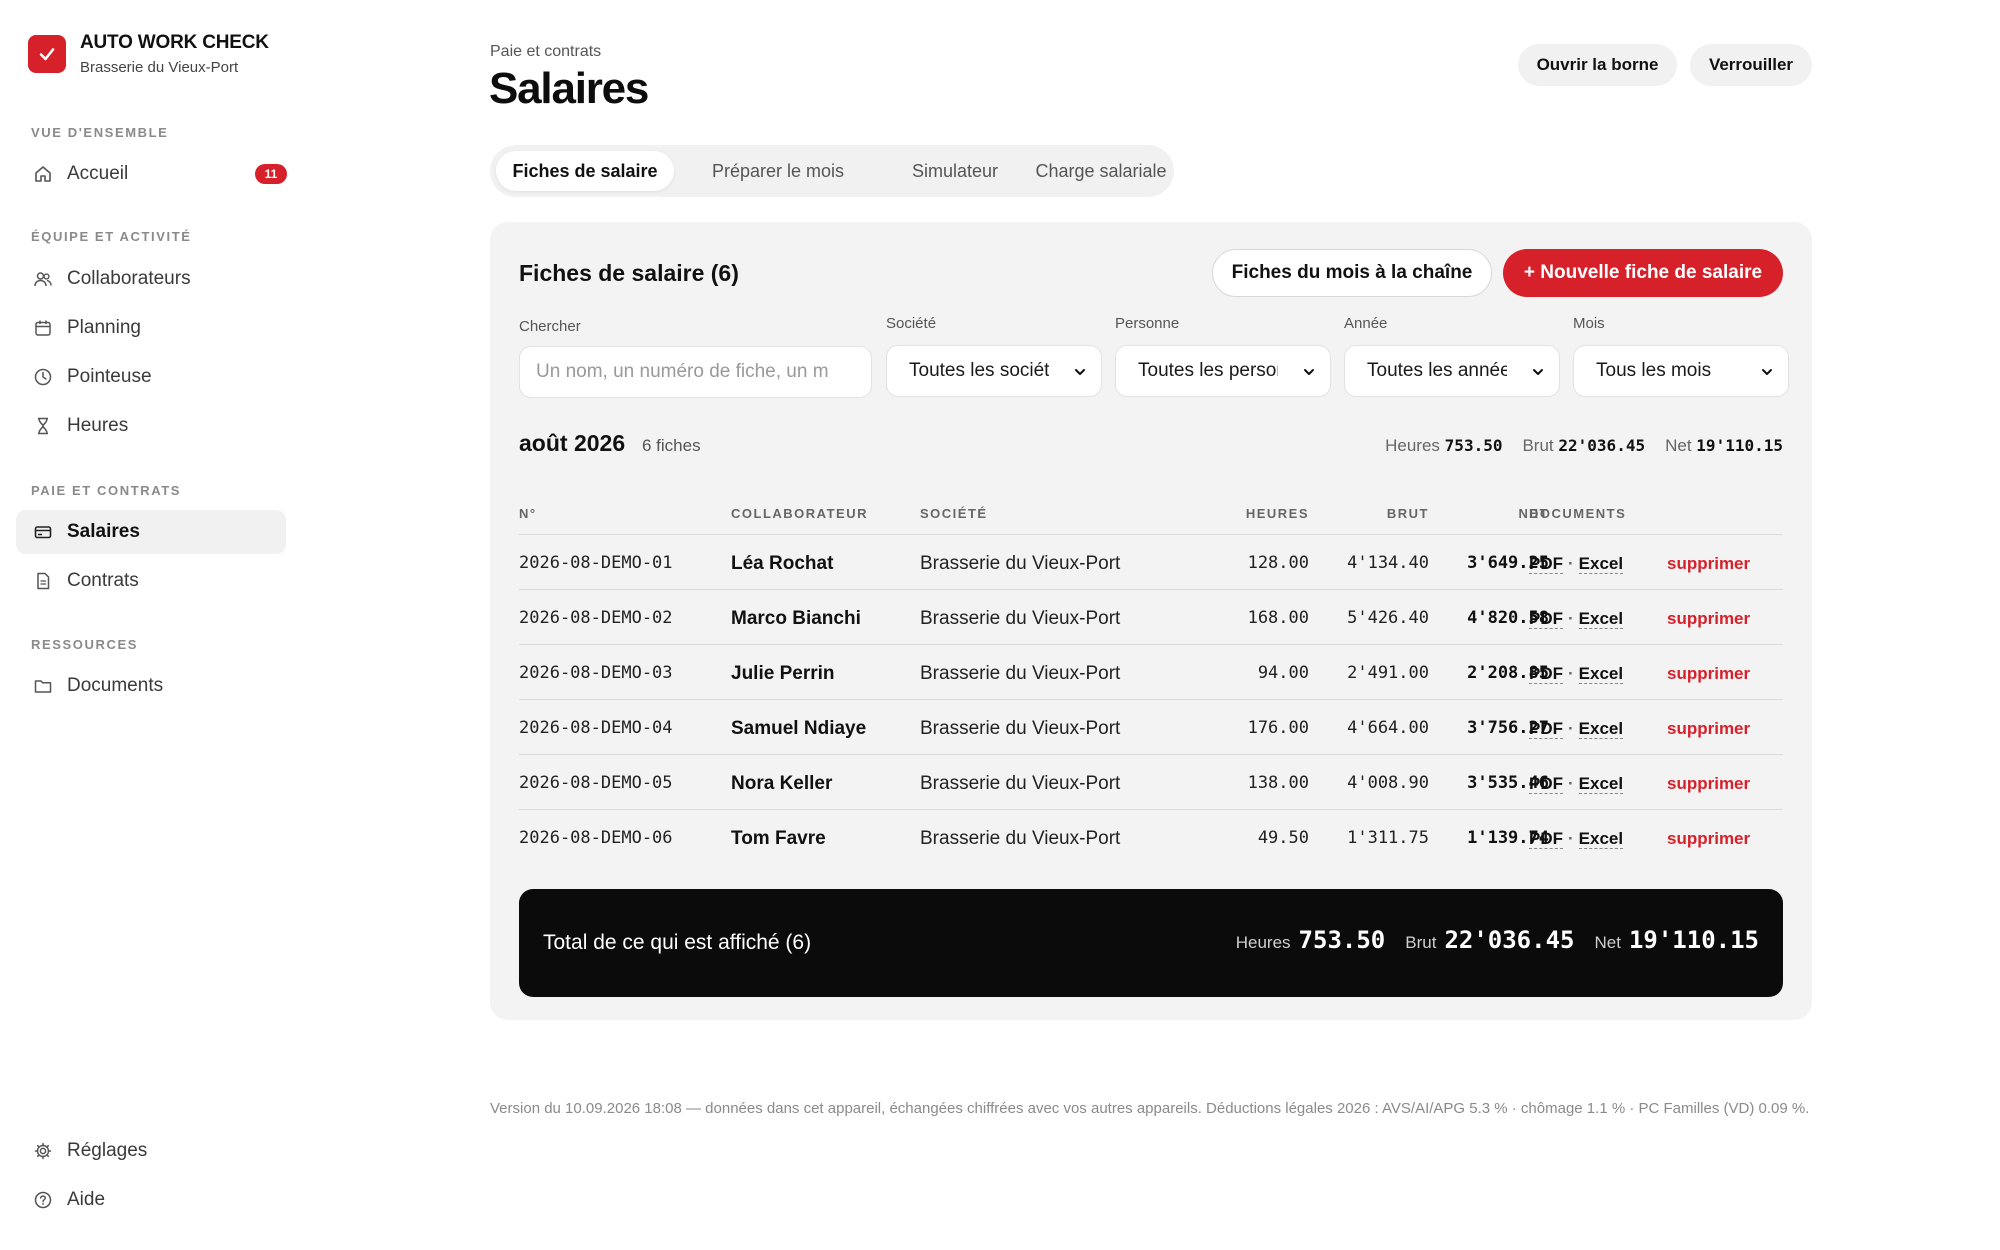 The height and width of the screenshot is (1250, 2000). Describe the element at coordinates (1643, 273) in the screenshot. I see `new-payslip-button: + Nouvelle fiche de salaire` at that location.